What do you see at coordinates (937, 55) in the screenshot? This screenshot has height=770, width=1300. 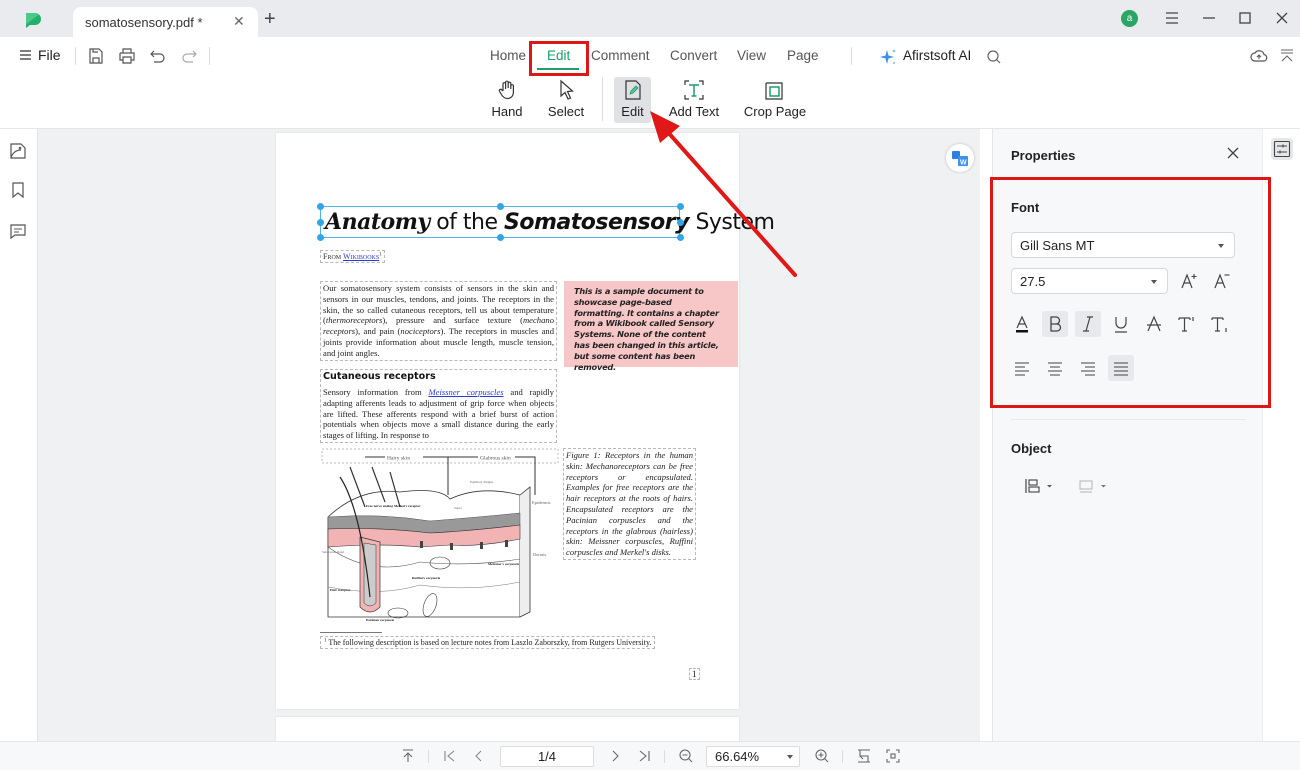 I see `ai-assistant-button: Afirstsoft AI` at bounding box center [937, 55].